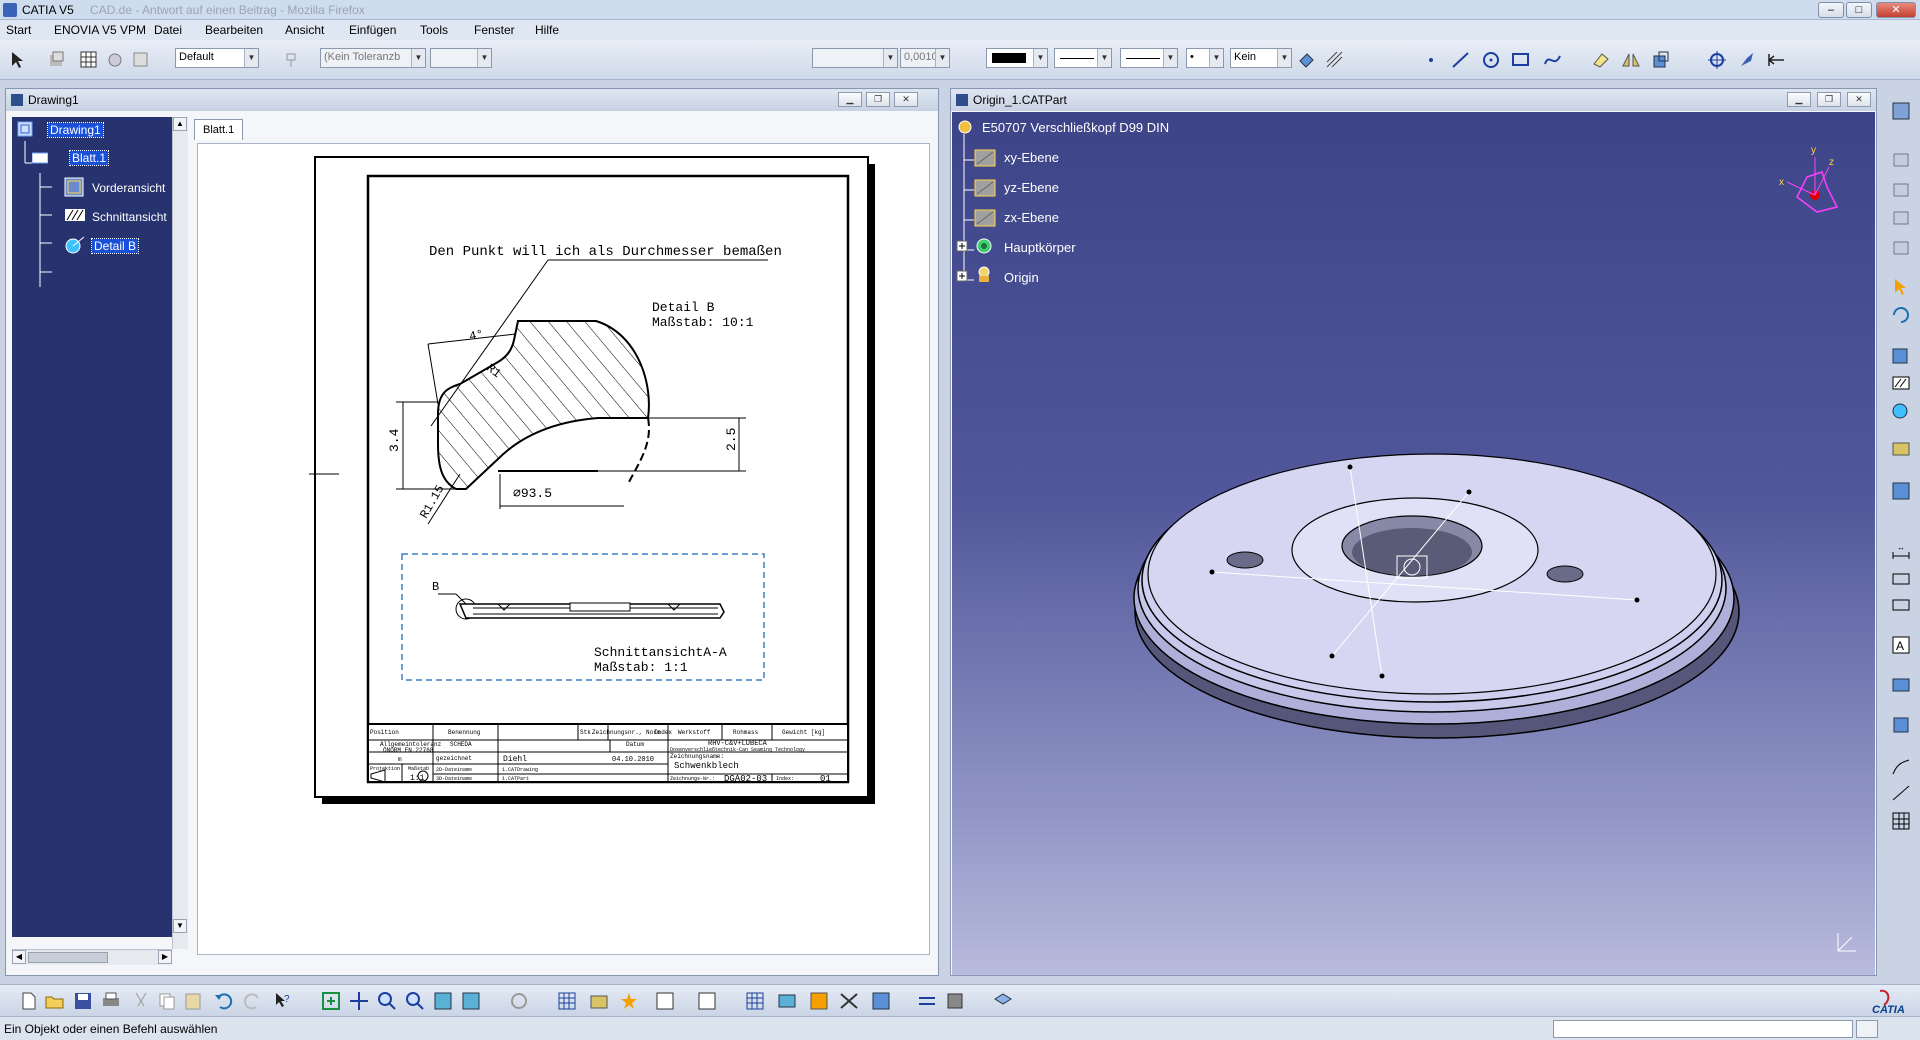 This screenshot has height=1040, width=1920. I want to click on part-minimize-button: ▁, so click(1799, 99).